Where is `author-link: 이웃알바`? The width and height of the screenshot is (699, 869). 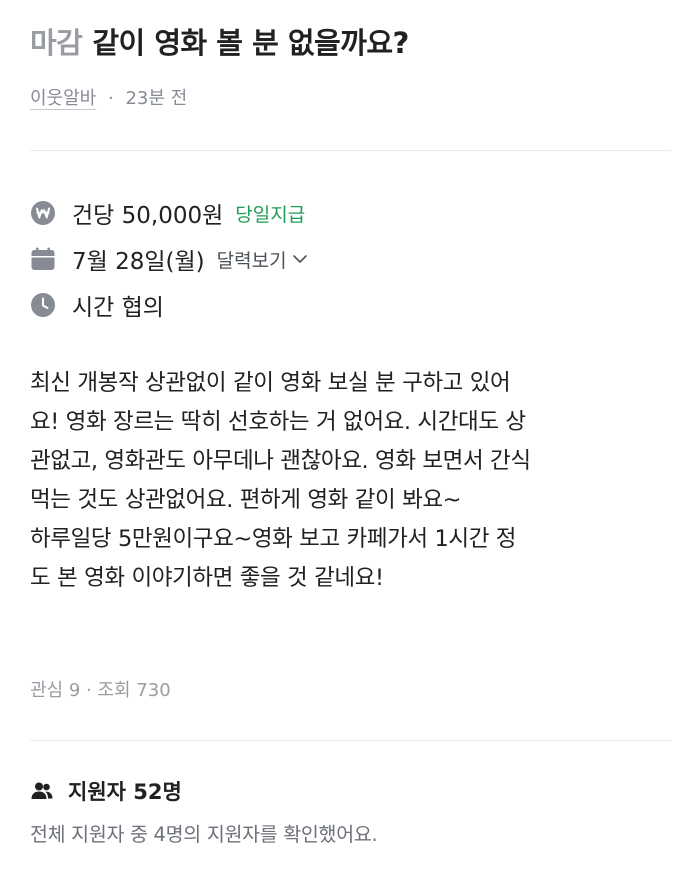
author-link: 이웃알바 is located at coordinates (63, 98).